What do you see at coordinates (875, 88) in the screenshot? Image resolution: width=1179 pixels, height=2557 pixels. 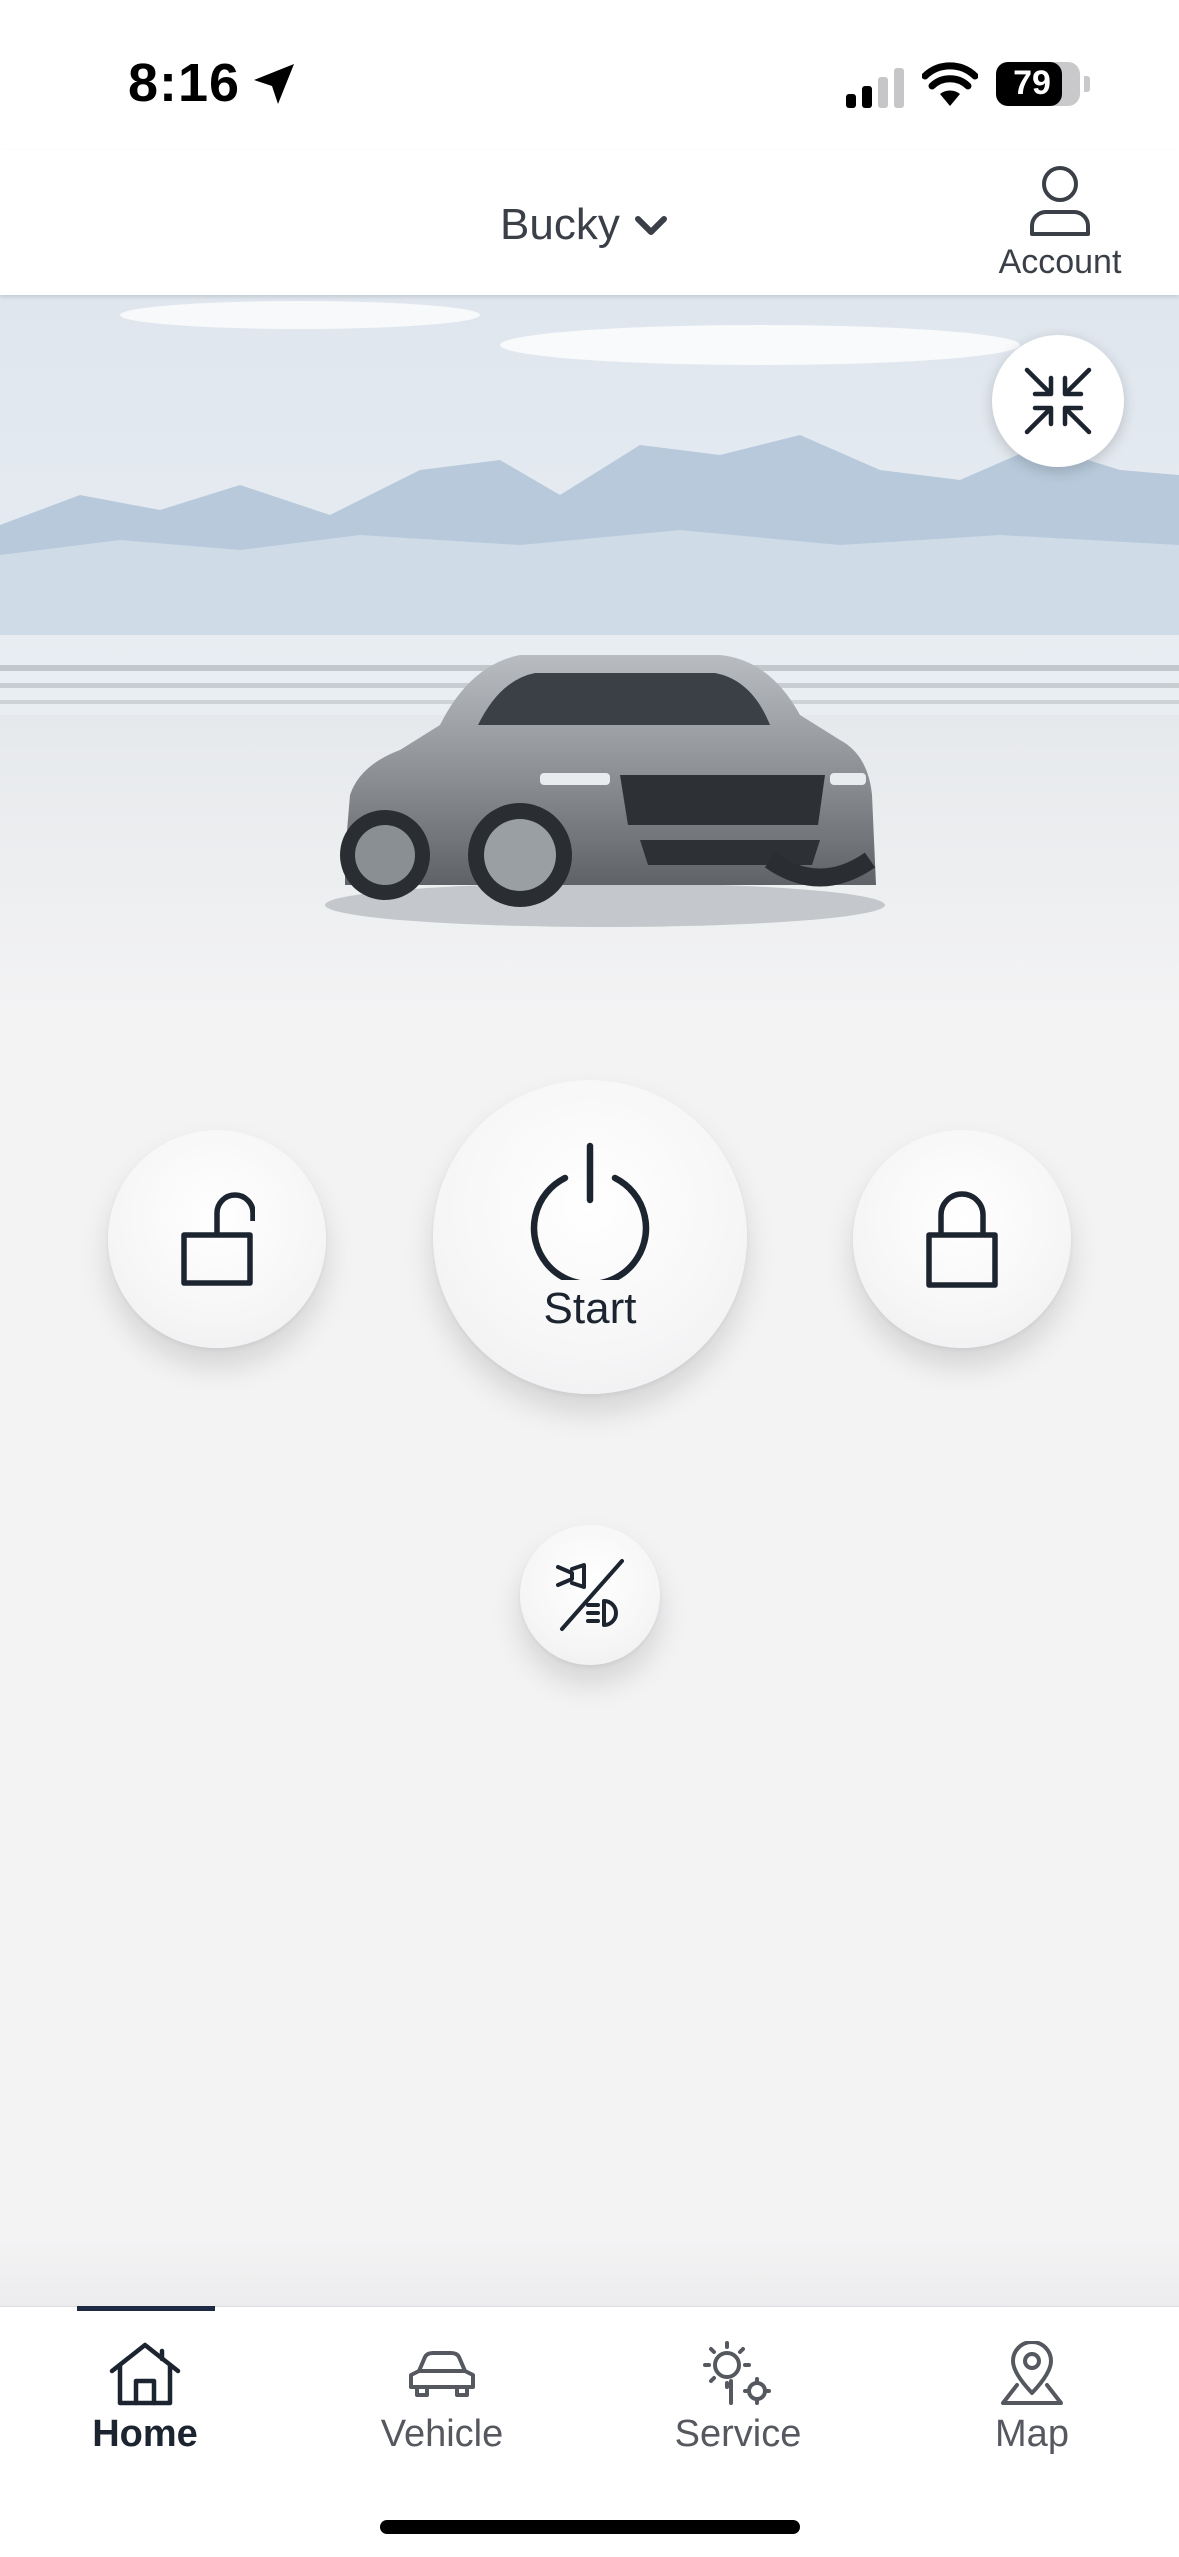 I see `cellular-signal-icon` at bounding box center [875, 88].